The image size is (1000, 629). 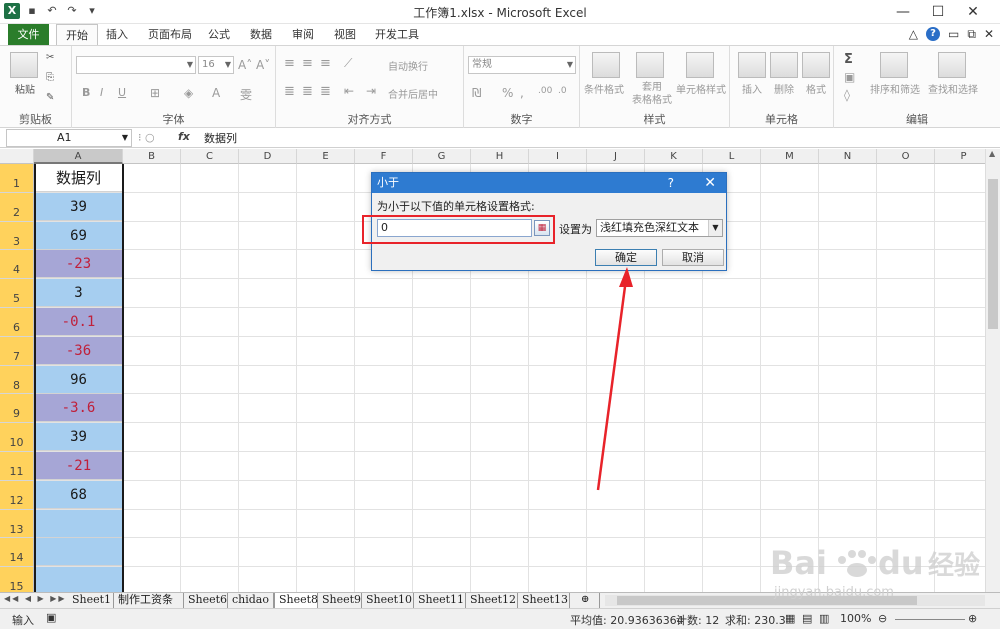 I want to click on sheet-tab-4: chidao, so click(x=251, y=600).